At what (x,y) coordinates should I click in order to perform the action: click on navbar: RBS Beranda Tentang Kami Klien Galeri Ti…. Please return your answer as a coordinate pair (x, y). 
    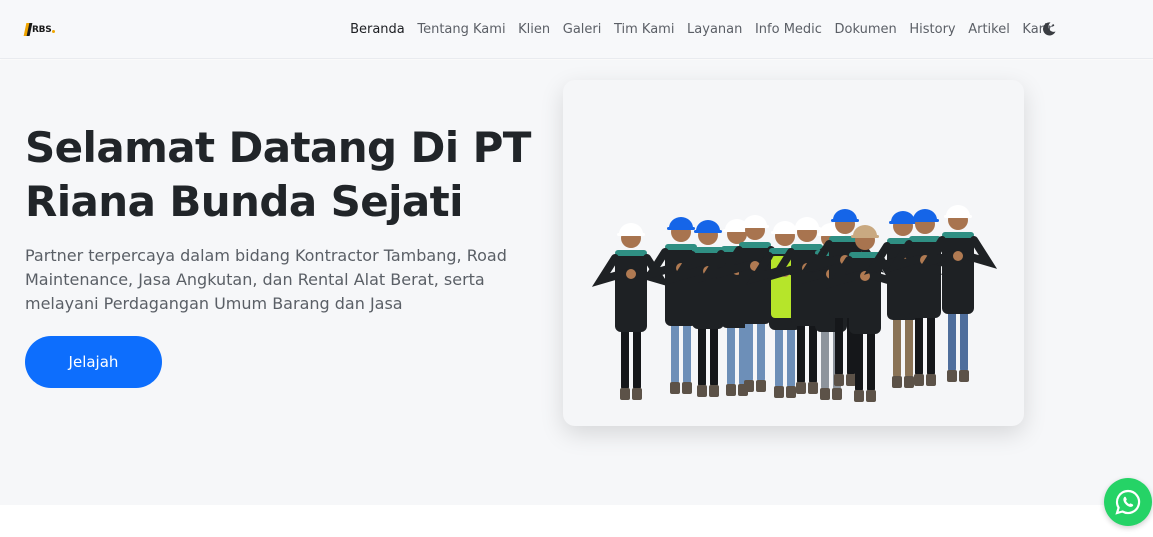
    Looking at the image, I should click on (576, 29).